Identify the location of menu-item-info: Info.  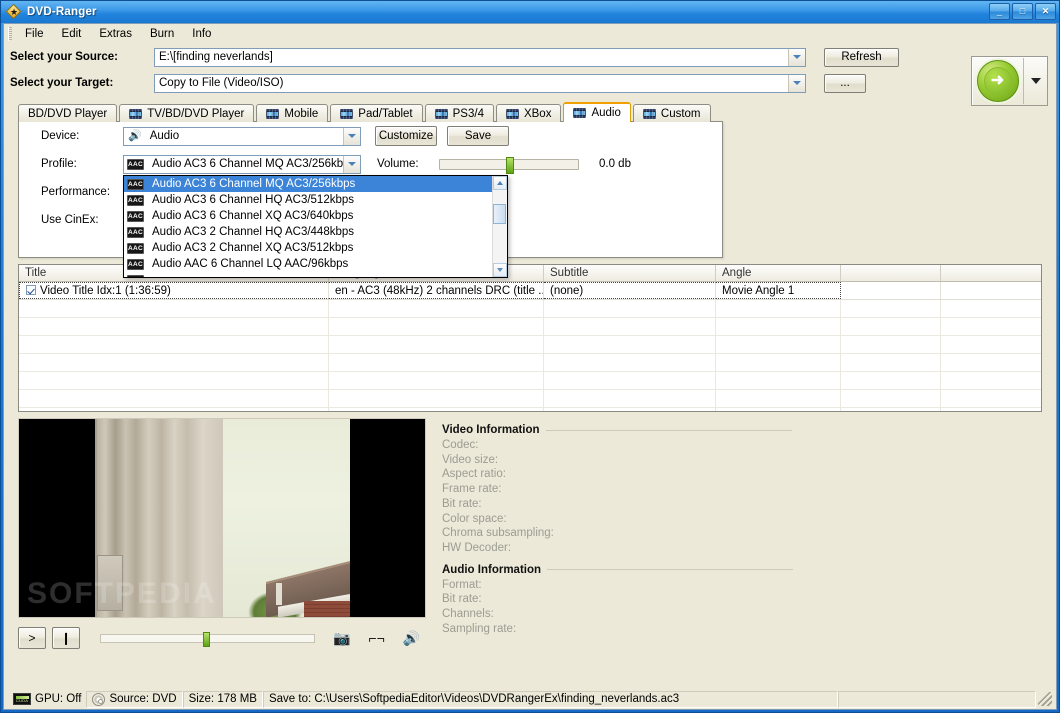
(201, 34).